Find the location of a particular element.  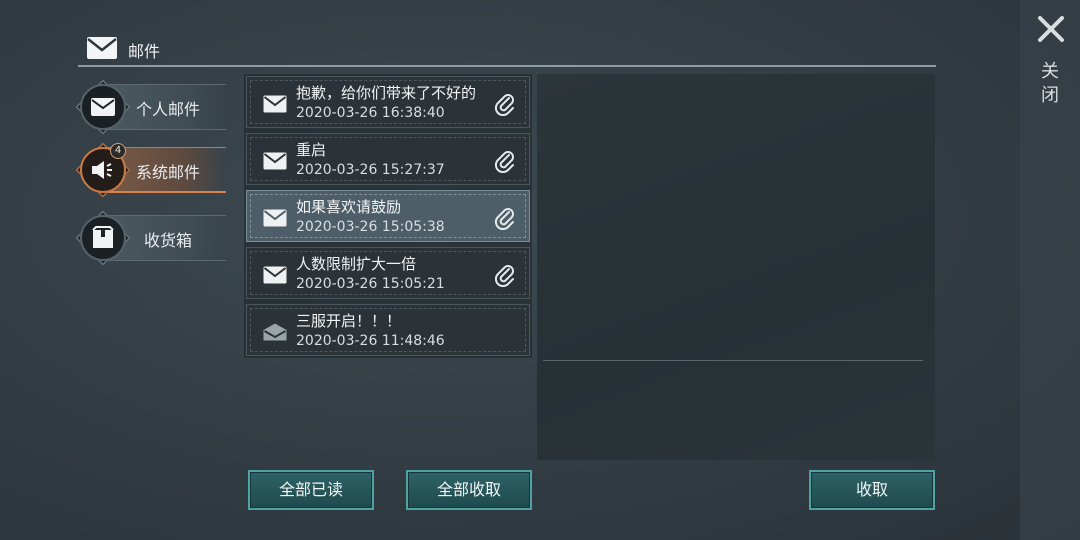

tab-label: 系统邮件 is located at coordinates (168, 172).